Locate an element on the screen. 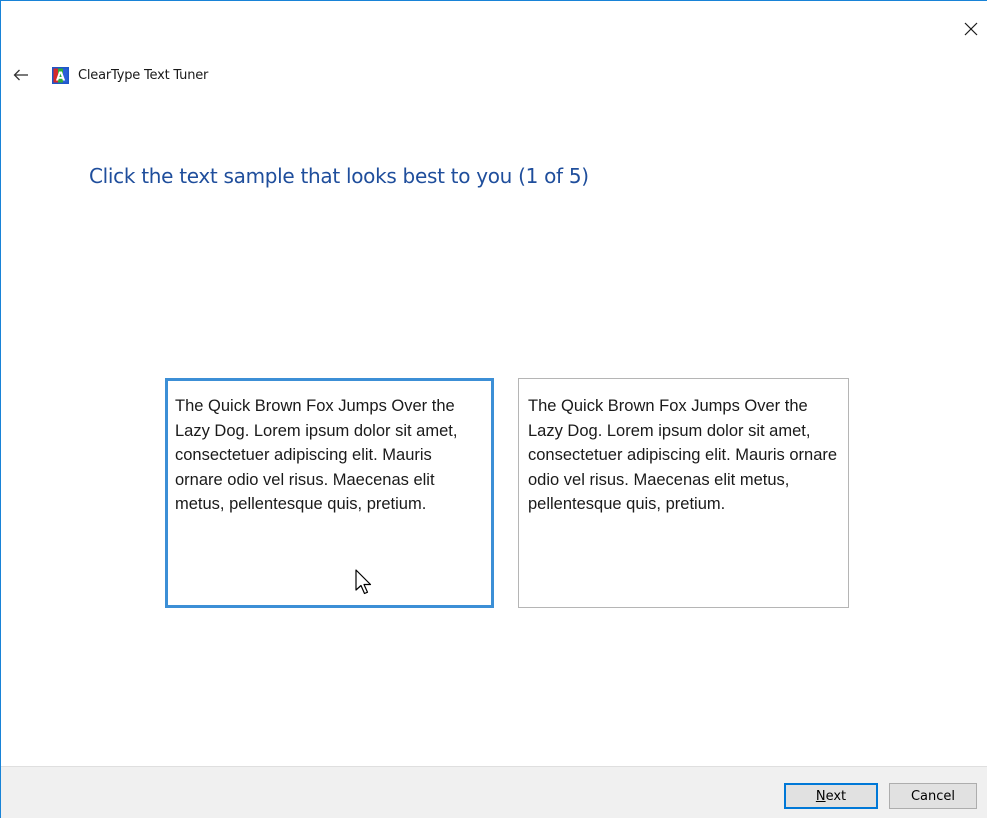 This screenshot has height=819, width=988. window-title: ClearType Text Tuner is located at coordinates (143, 75).